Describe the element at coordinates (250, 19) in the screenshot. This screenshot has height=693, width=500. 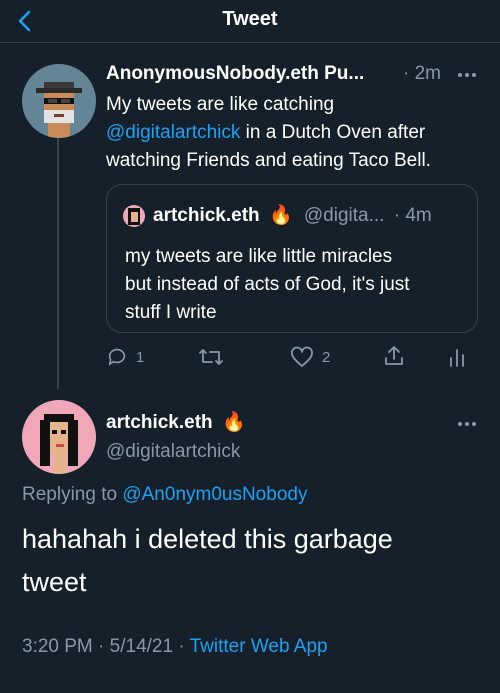
I see `page-title: Tweet` at that location.